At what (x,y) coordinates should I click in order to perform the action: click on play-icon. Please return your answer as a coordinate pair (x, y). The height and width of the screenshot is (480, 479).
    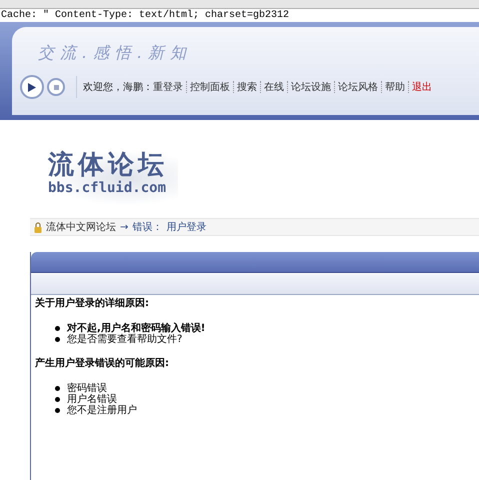
    Looking at the image, I should click on (32, 87).